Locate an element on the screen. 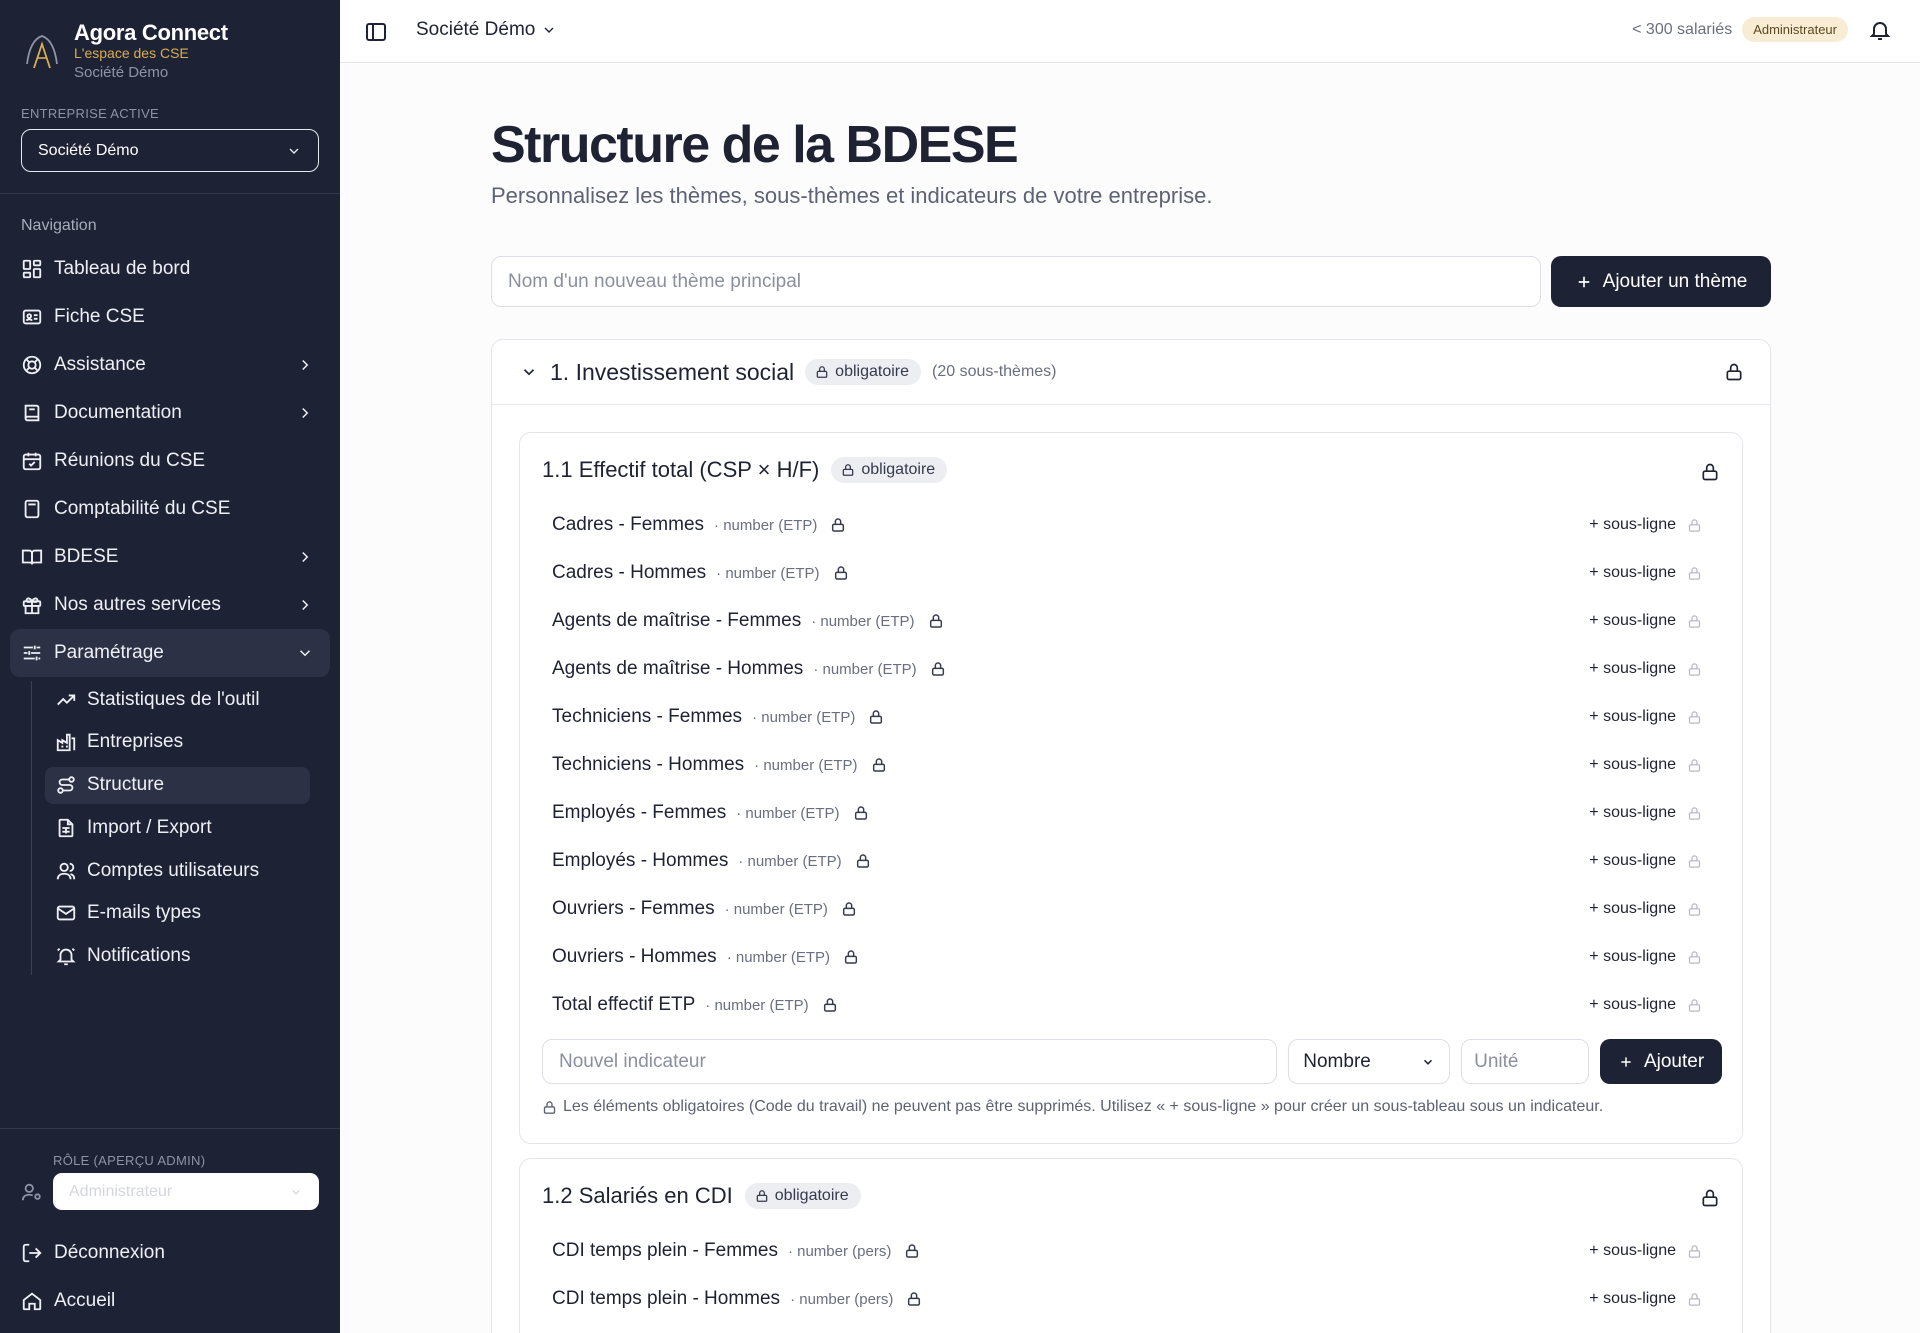  nav-item-fiche-cse: Fiche CSE is located at coordinates (170, 317).